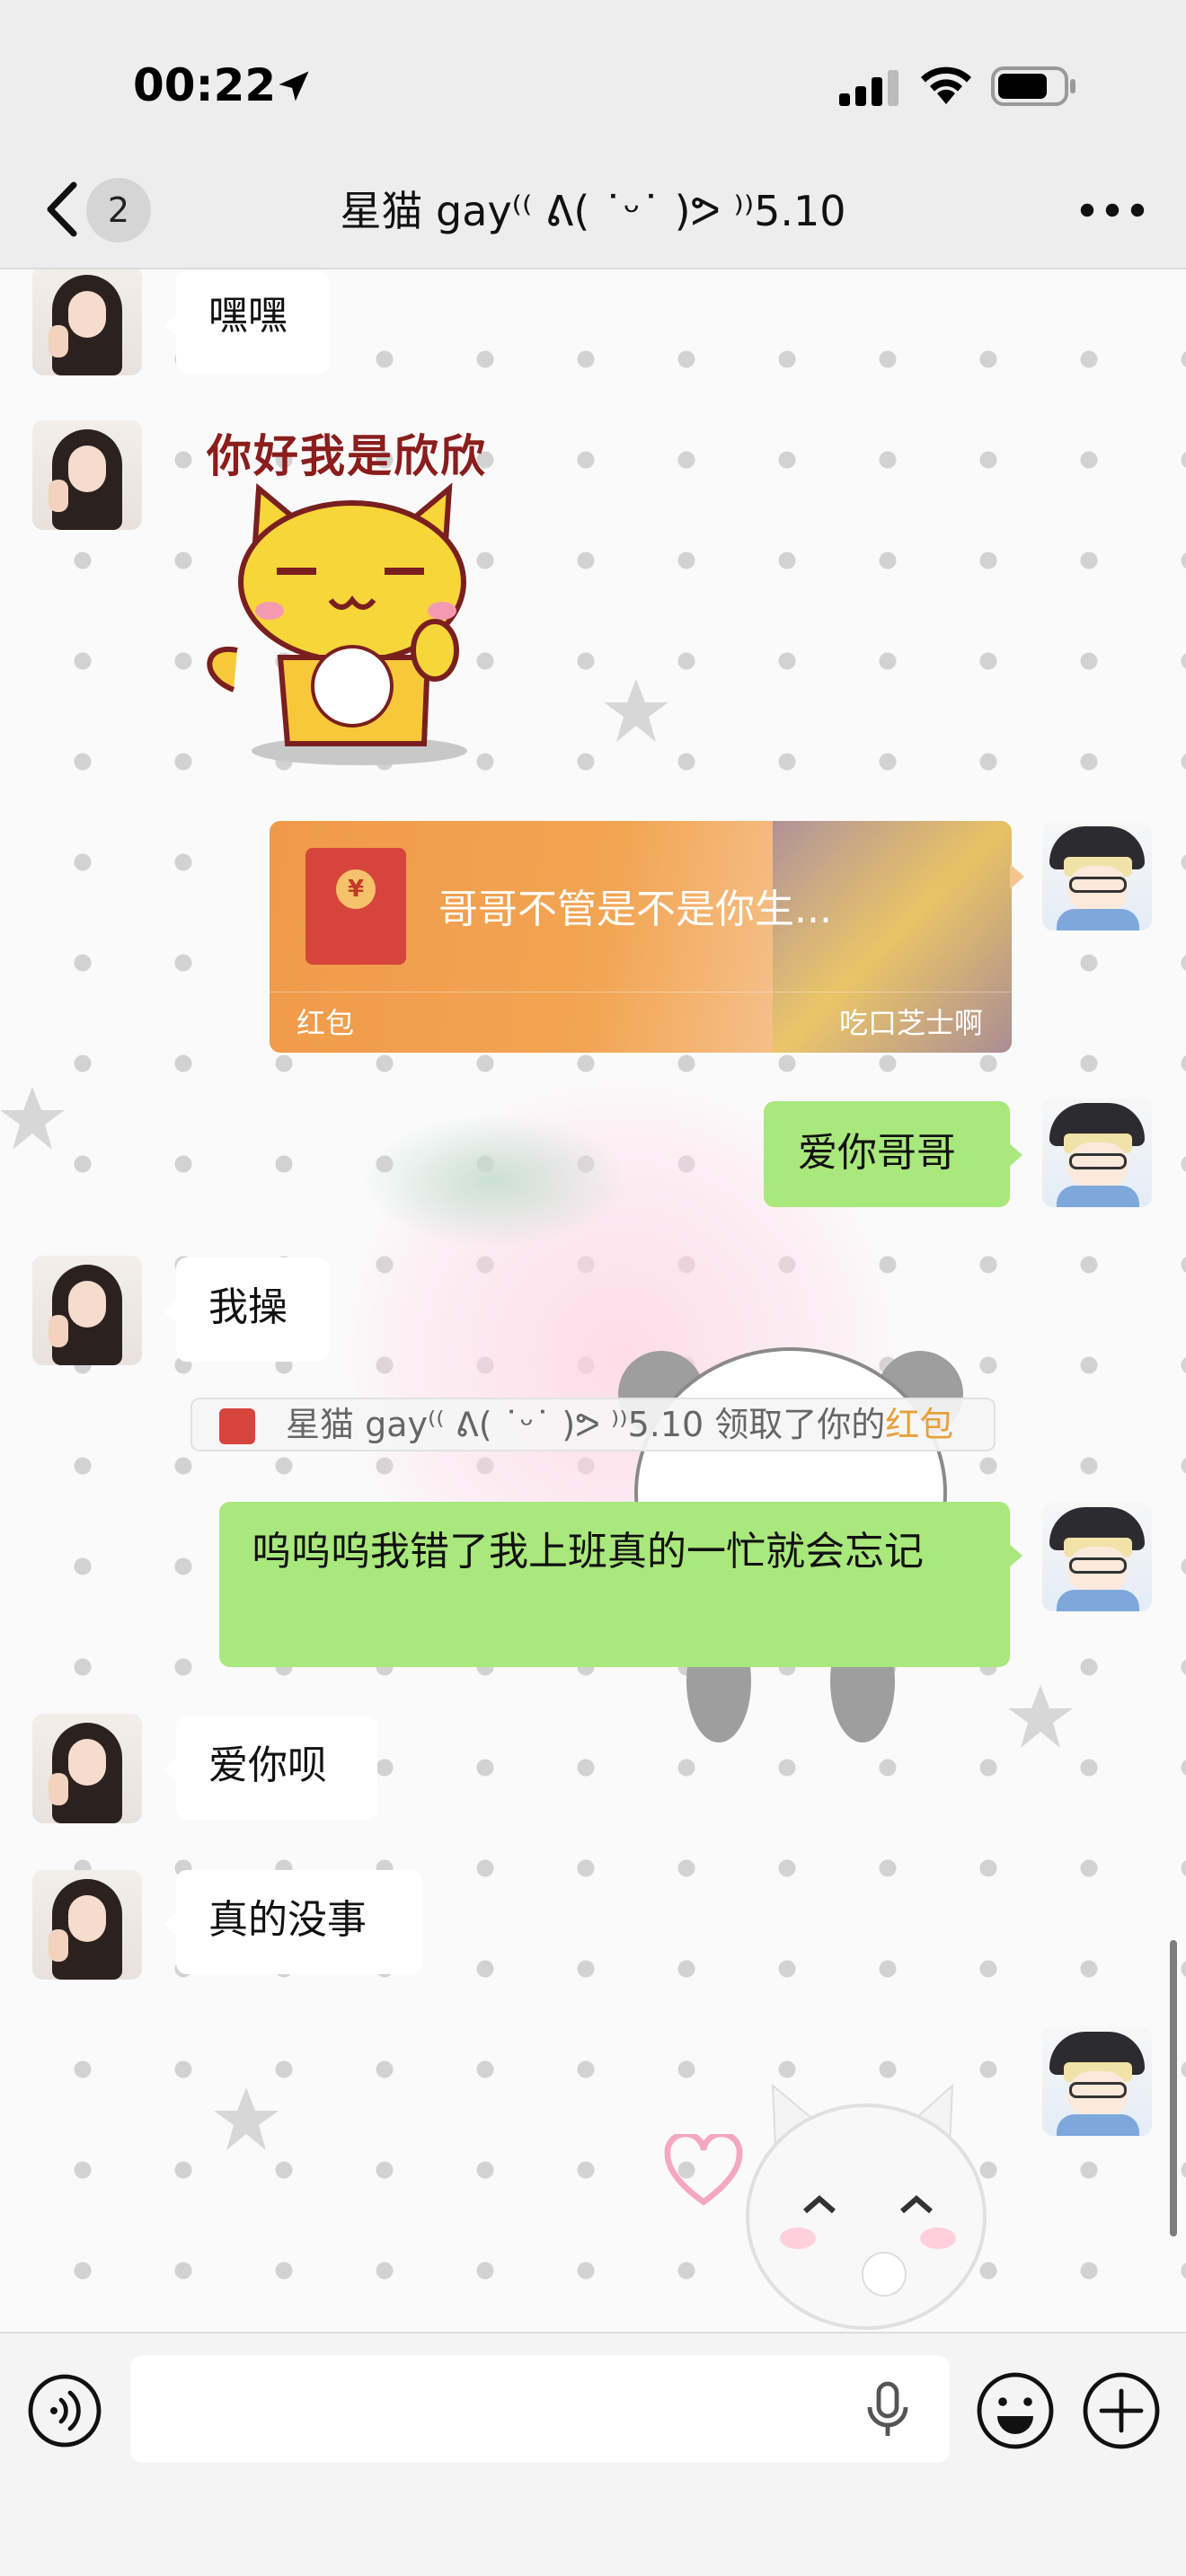 The width and height of the screenshot is (1186, 2576). Describe the element at coordinates (868, 88) in the screenshot. I see `cellular-signal-icon` at that location.